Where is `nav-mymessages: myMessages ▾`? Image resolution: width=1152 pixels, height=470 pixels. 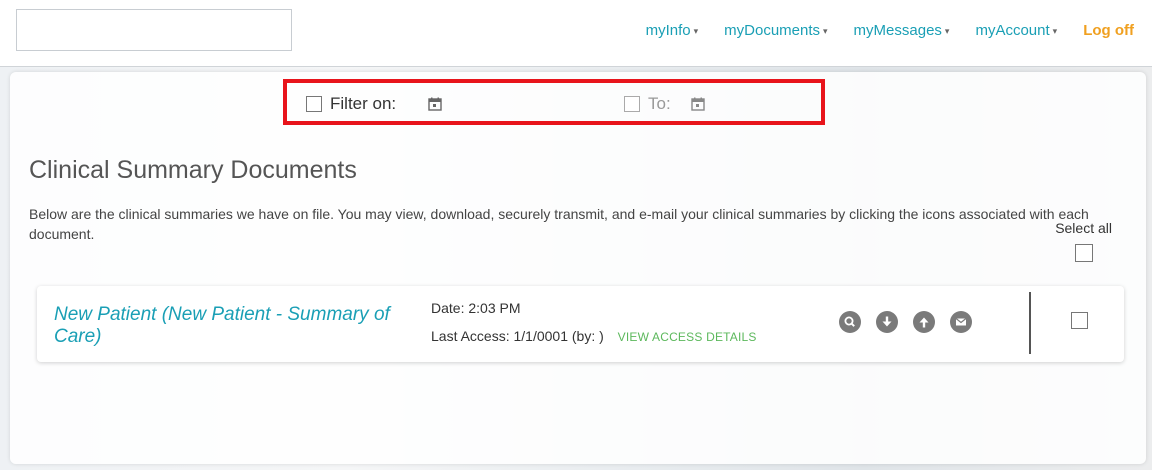
nav-mymessages: myMessages ▾ is located at coordinates (902, 30).